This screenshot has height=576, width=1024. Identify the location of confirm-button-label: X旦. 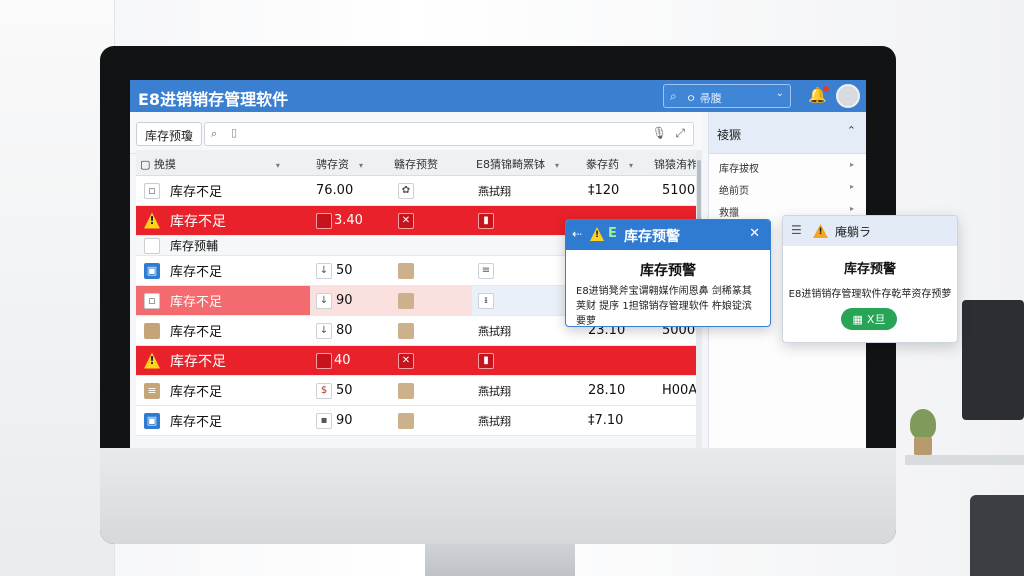
(876, 319).